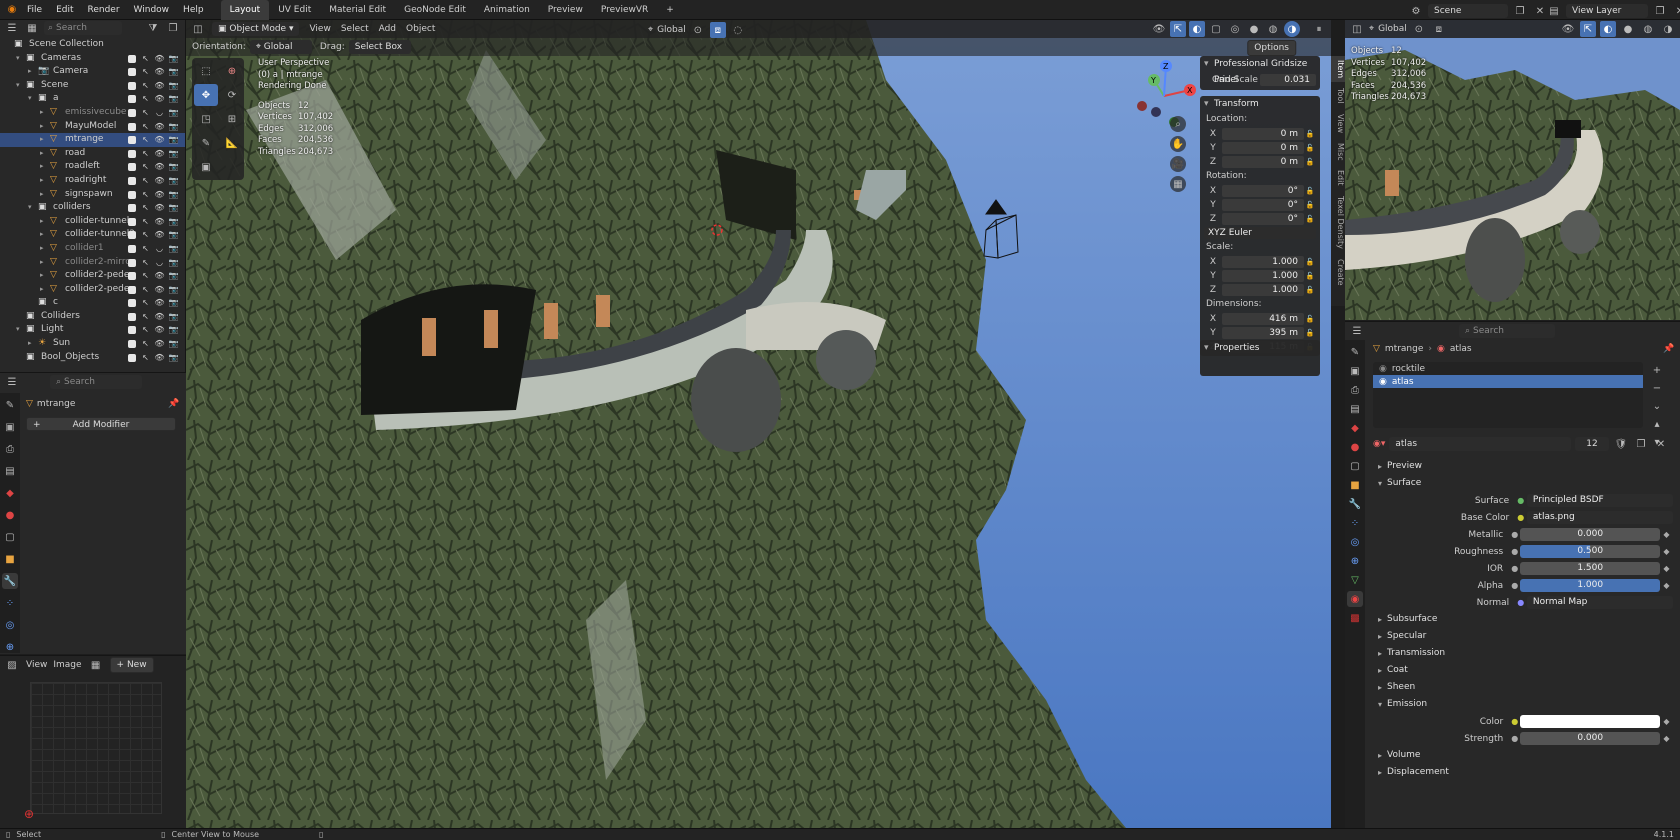  What do you see at coordinates (1260, 147) in the screenshot?
I see `location-field: Y 0 m 🔓` at bounding box center [1260, 147].